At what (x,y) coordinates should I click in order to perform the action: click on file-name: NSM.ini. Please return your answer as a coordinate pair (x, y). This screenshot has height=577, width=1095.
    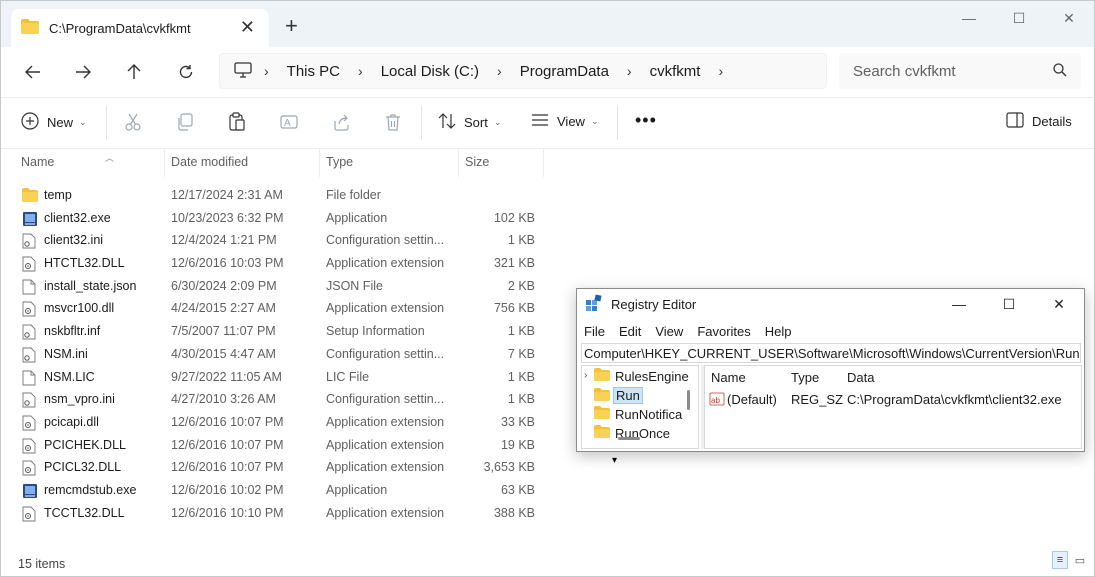
    Looking at the image, I should click on (66, 353).